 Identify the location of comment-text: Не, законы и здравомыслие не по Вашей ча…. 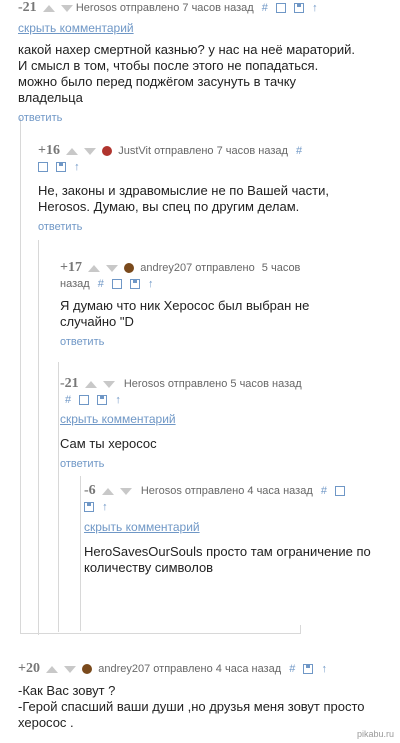
(183, 198).